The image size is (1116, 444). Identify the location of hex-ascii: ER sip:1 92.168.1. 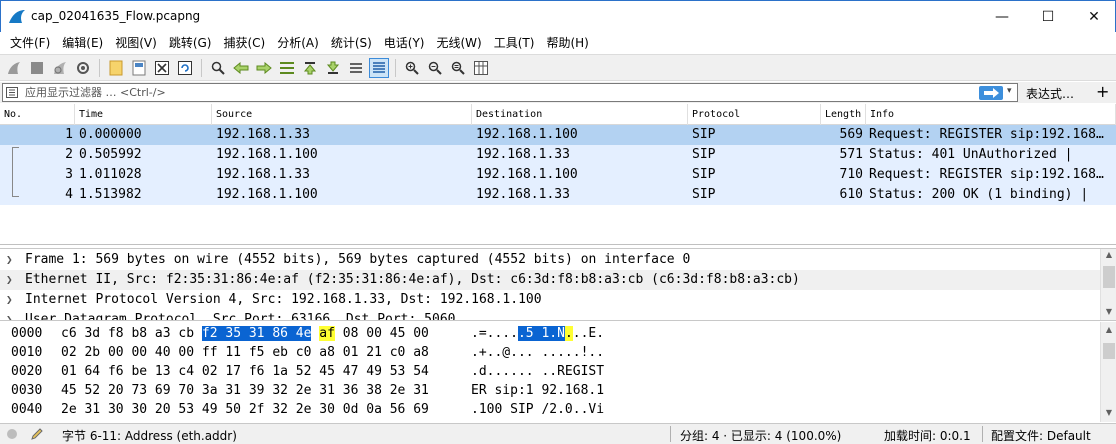
(537, 390).